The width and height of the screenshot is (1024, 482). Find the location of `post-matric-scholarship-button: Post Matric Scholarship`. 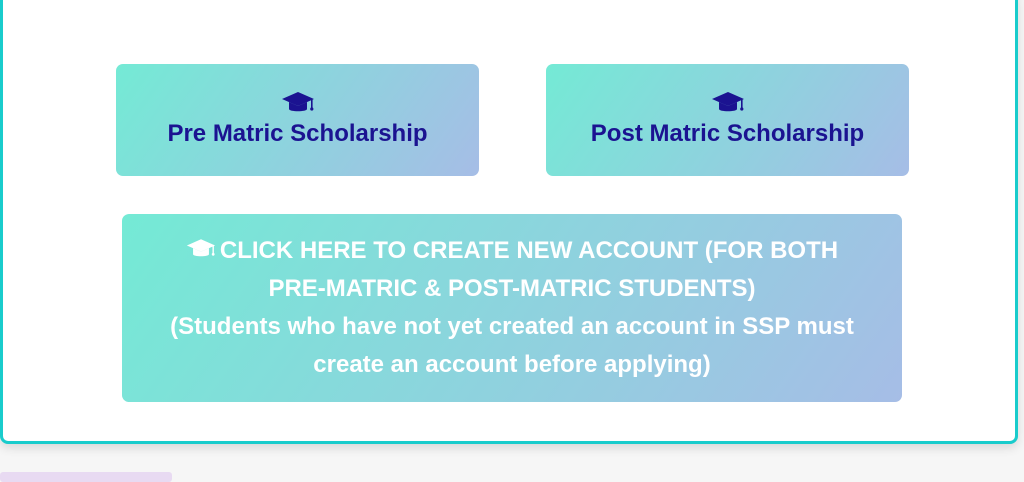

post-matric-scholarship-button: Post Matric Scholarship is located at coordinates (727, 120).